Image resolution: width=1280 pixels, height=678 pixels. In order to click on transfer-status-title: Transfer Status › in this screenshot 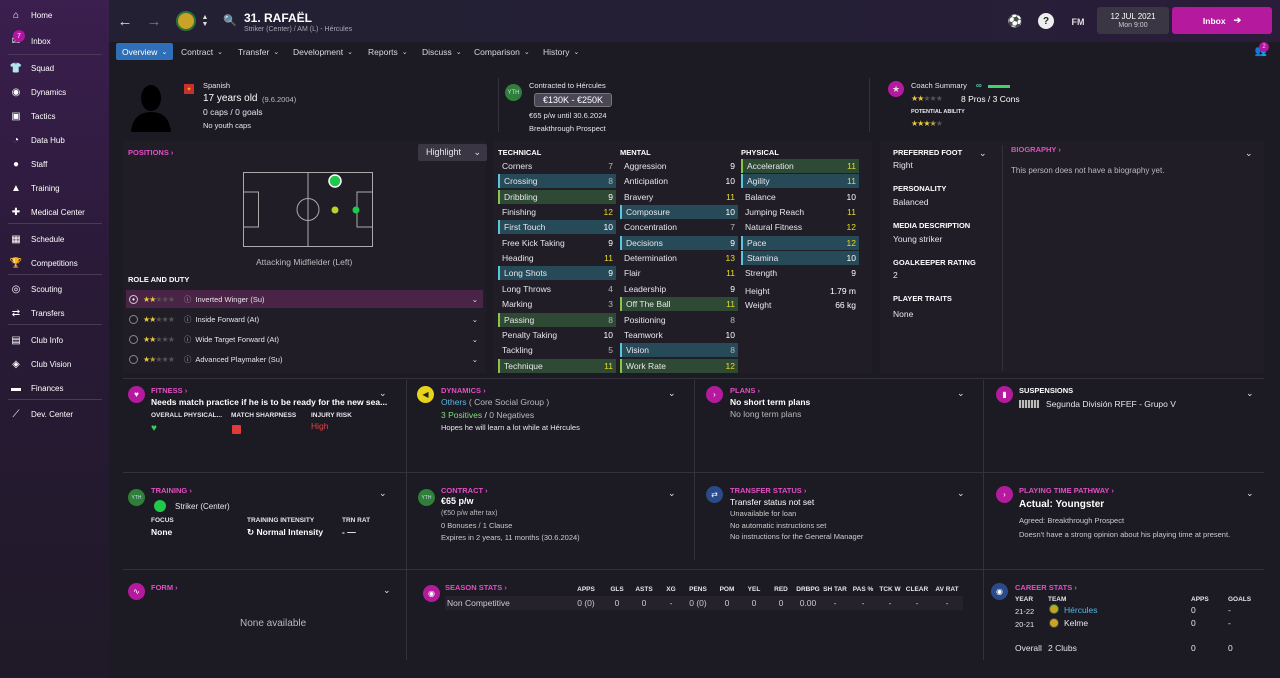, I will do `click(768, 490)`.